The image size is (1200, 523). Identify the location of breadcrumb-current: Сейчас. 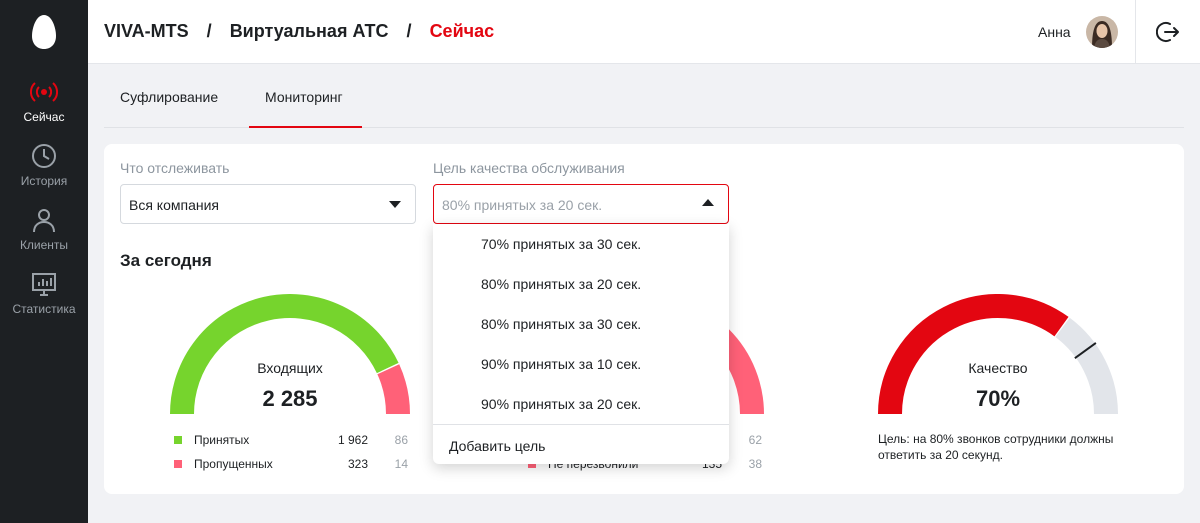
(462, 31).